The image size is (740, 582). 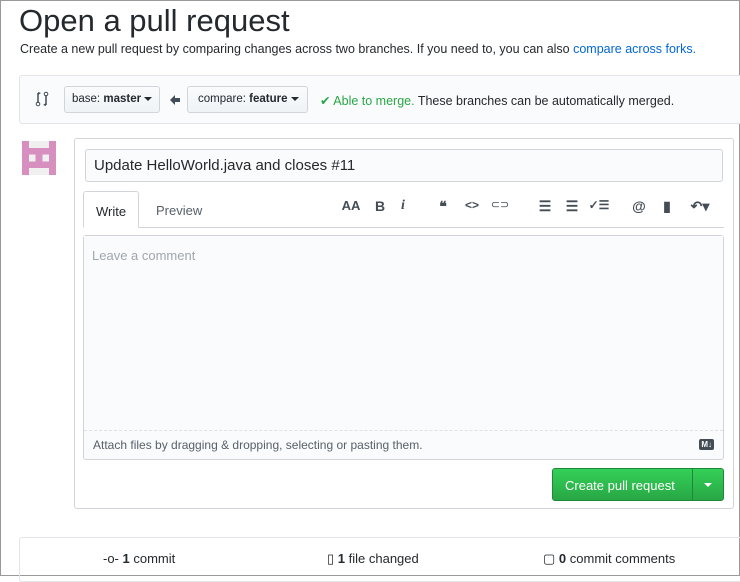 What do you see at coordinates (623, 484) in the screenshot?
I see `create-pull-request-button: Create pull request` at bounding box center [623, 484].